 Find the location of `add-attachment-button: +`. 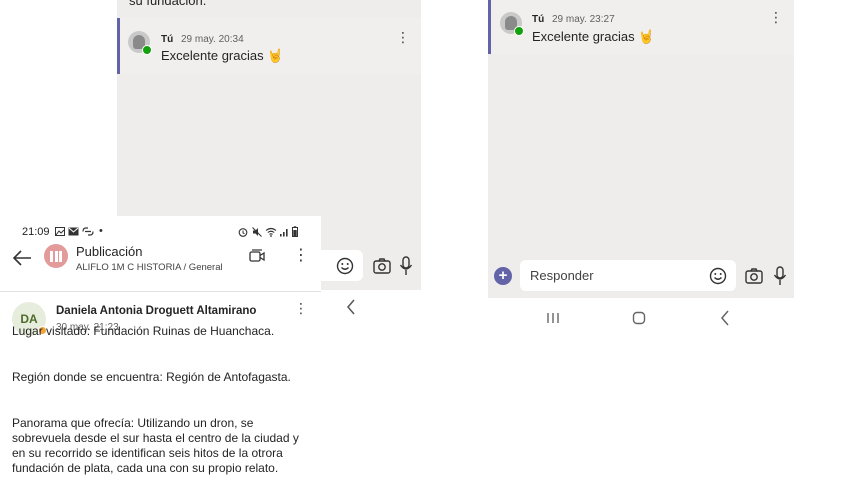

add-attachment-button: + is located at coordinates (503, 276).